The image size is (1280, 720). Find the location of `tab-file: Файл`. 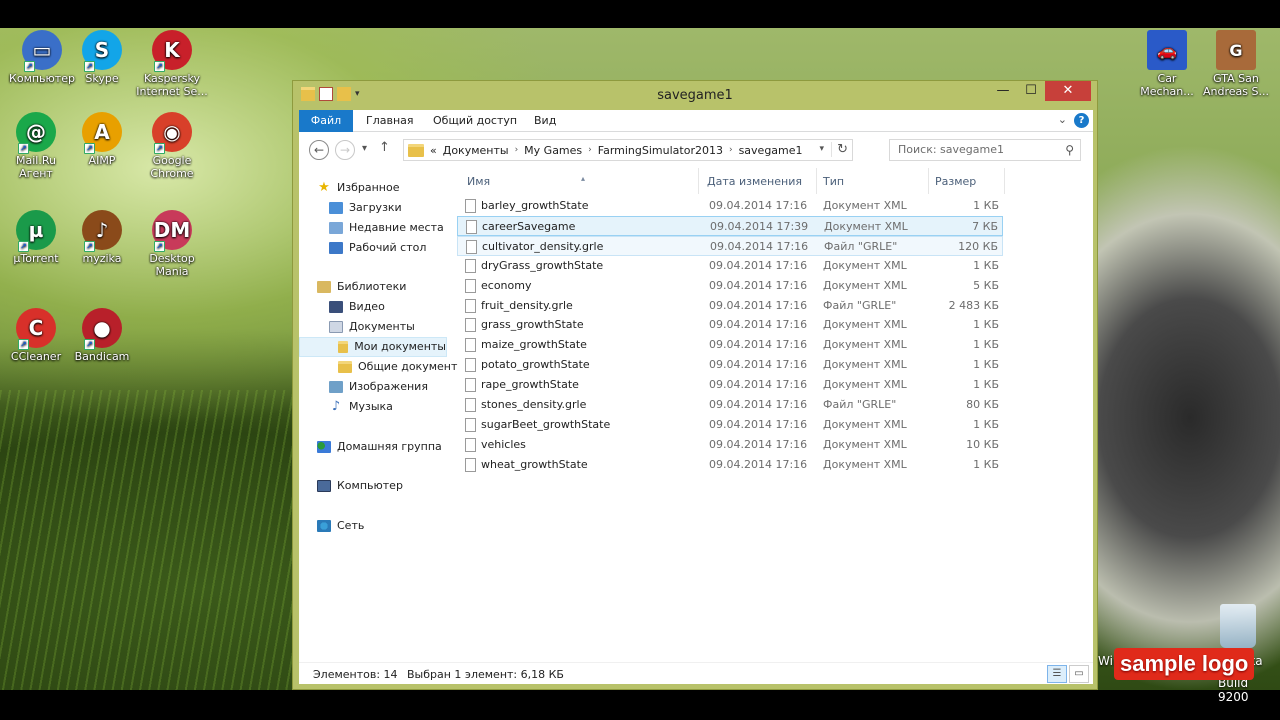

tab-file: Файл is located at coordinates (326, 121).